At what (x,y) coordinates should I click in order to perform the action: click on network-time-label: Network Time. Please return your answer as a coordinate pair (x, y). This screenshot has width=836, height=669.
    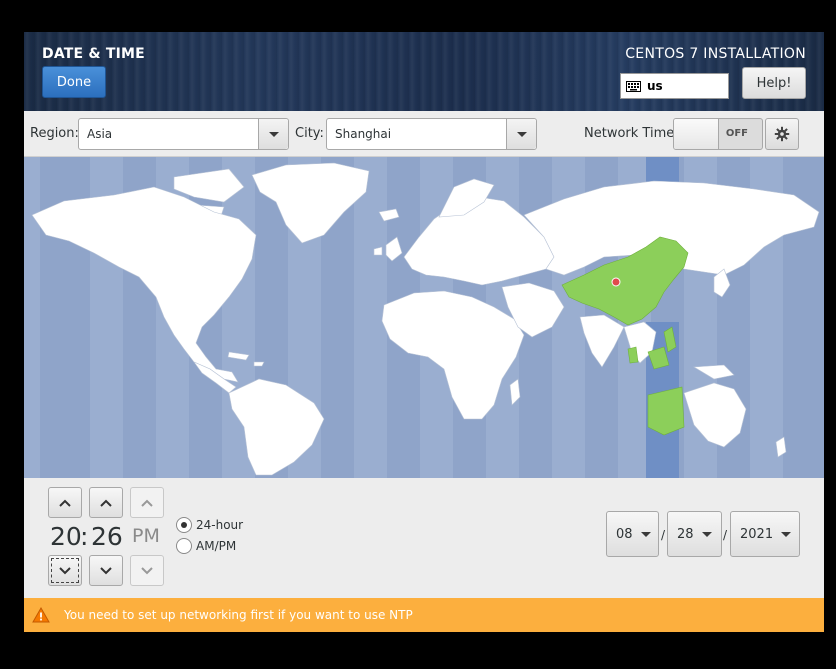
    Looking at the image, I should click on (629, 133).